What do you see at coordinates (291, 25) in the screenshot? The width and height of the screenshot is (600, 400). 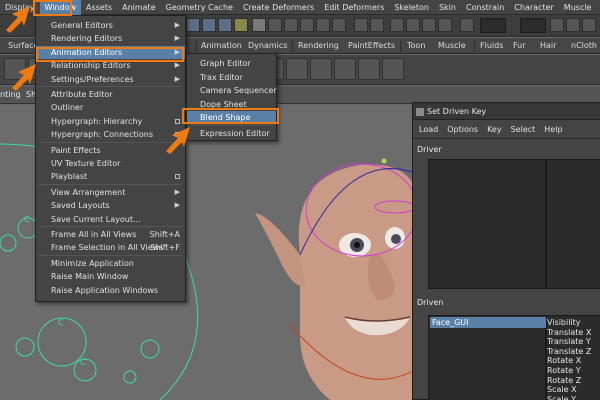 I see `snap-curve-icon` at bounding box center [291, 25].